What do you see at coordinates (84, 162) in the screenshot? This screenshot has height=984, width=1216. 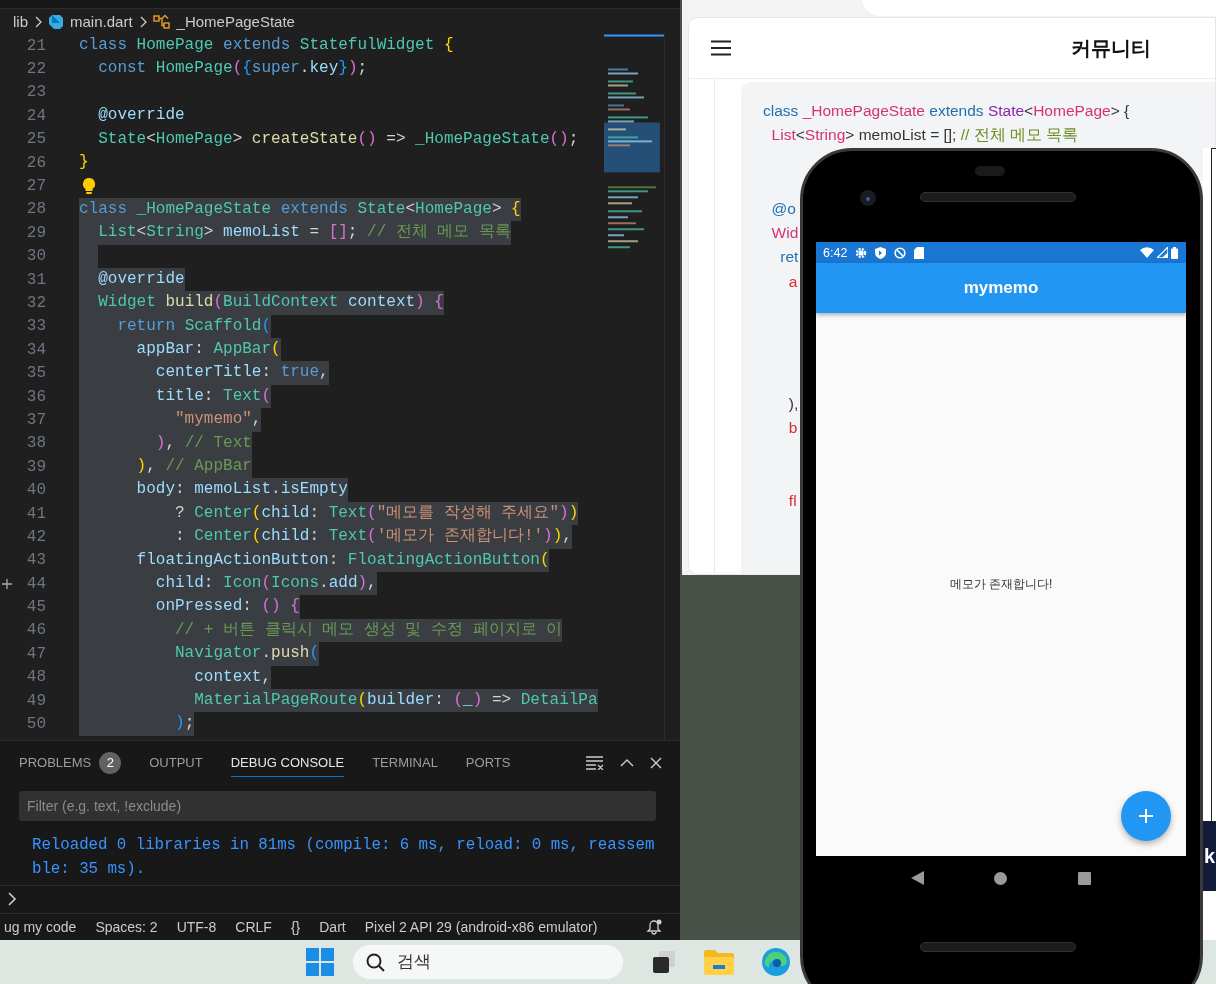 I see `code-line: }` at bounding box center [84, 162].